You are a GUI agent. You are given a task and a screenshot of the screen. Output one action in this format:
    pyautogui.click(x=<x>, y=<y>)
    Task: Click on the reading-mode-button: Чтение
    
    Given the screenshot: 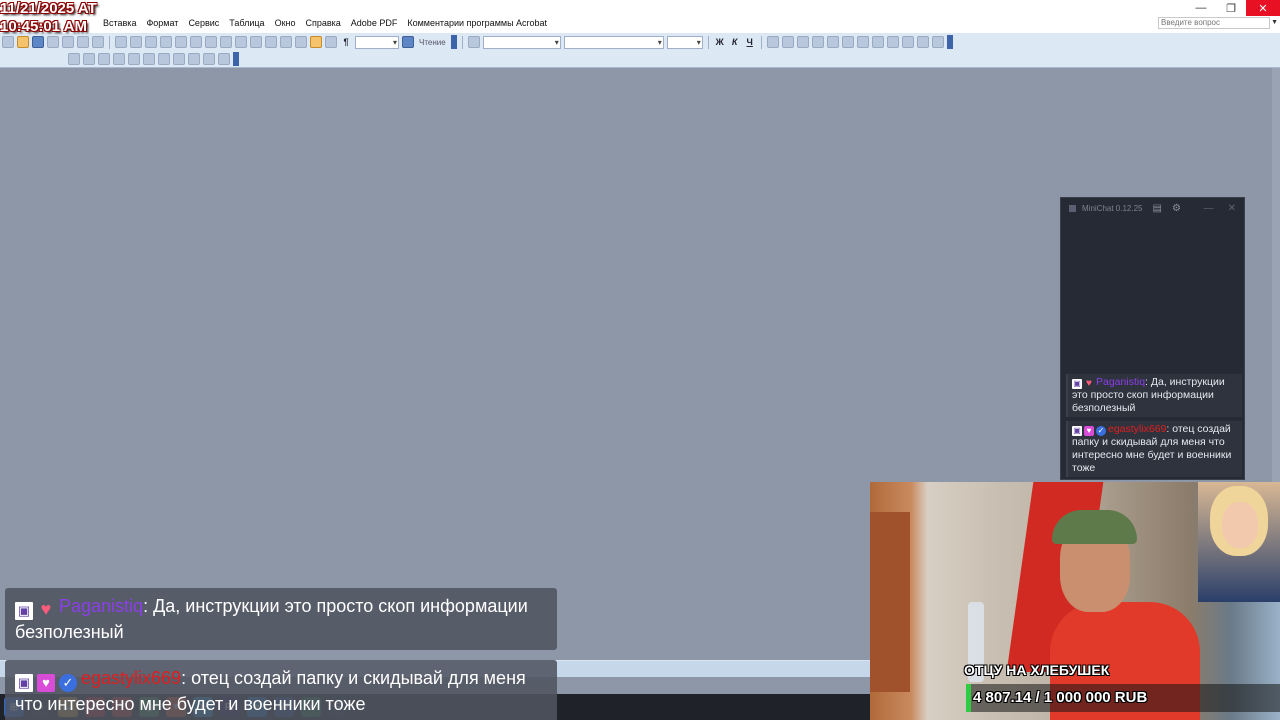 What is the action you would take?
    pyautogui.click(x=432, y=42)
    